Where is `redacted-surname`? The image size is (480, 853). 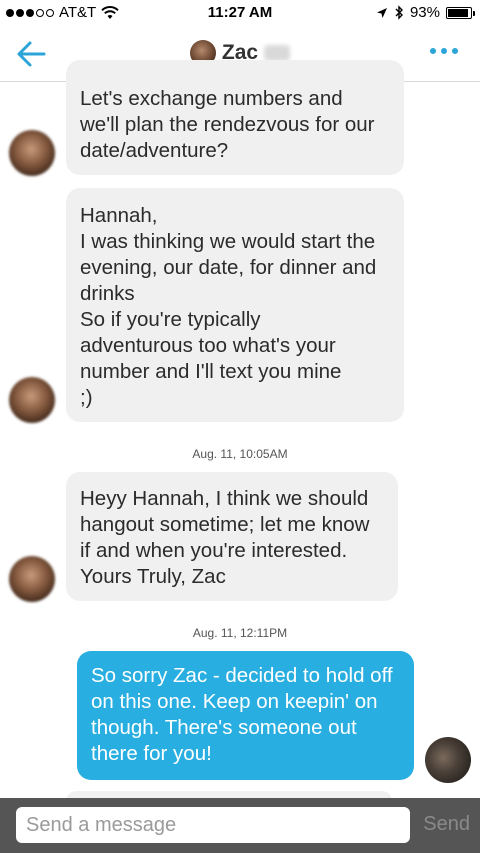
redacted-surname is located at coordinates (277, 53).